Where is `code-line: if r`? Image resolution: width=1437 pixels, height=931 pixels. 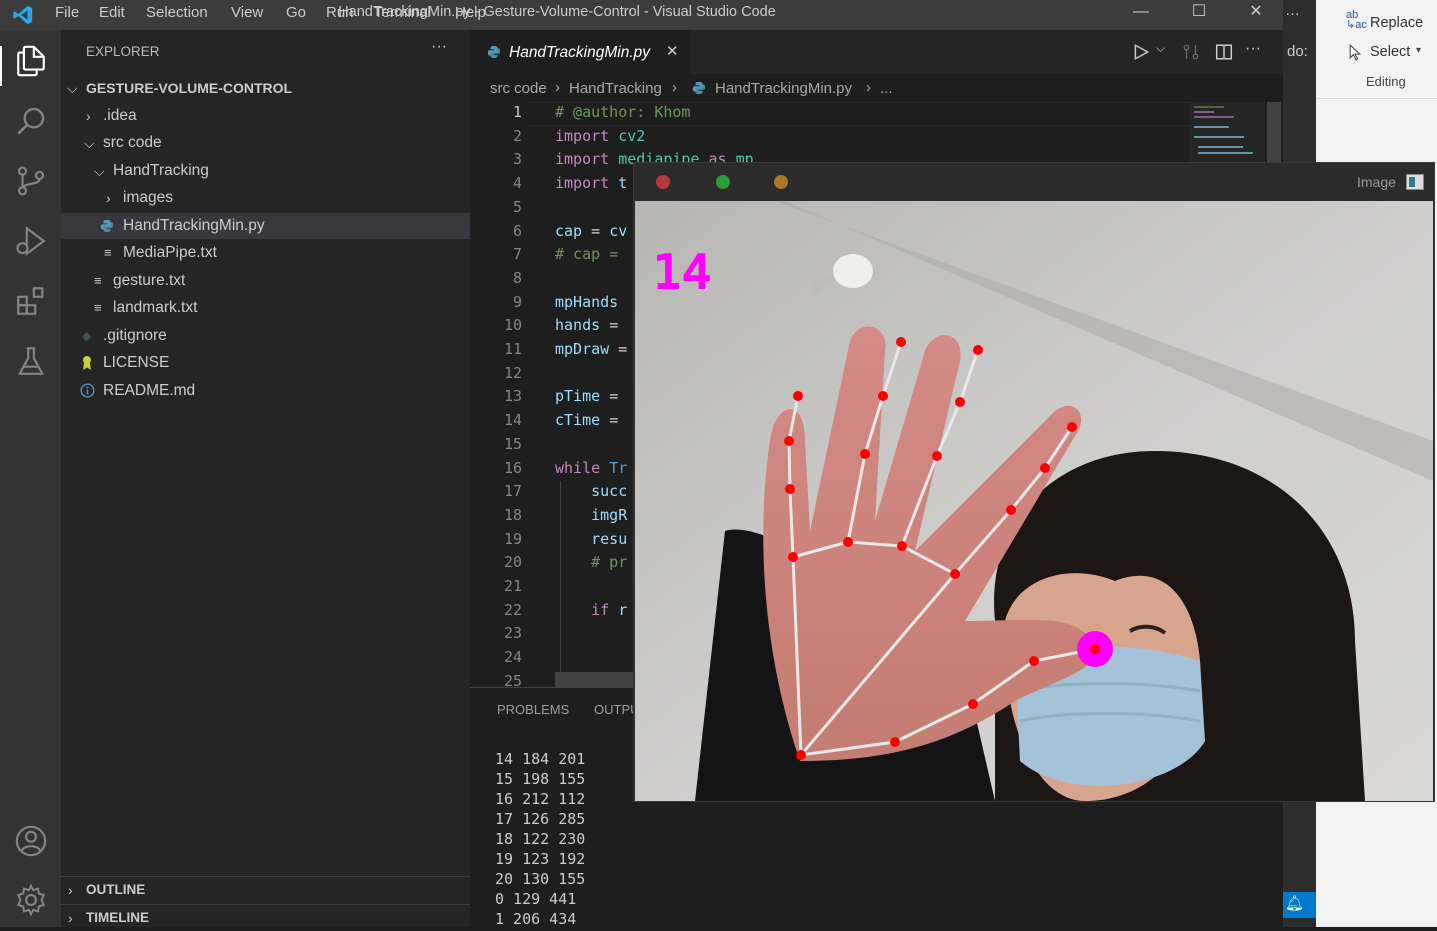 code-line: if r is located at coordinates (609, 609).